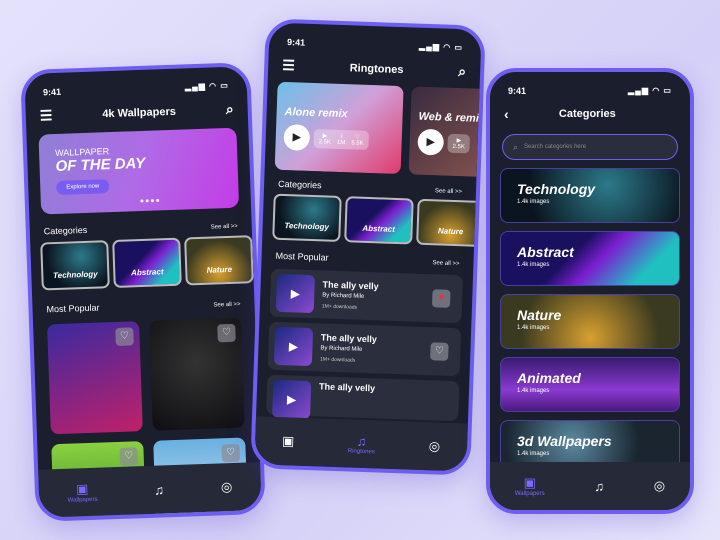  What do you see at coordinates (590, 321) in the screenshot?
I see `category-card: Nature 1.4k images` at bounding box center [590, 321].